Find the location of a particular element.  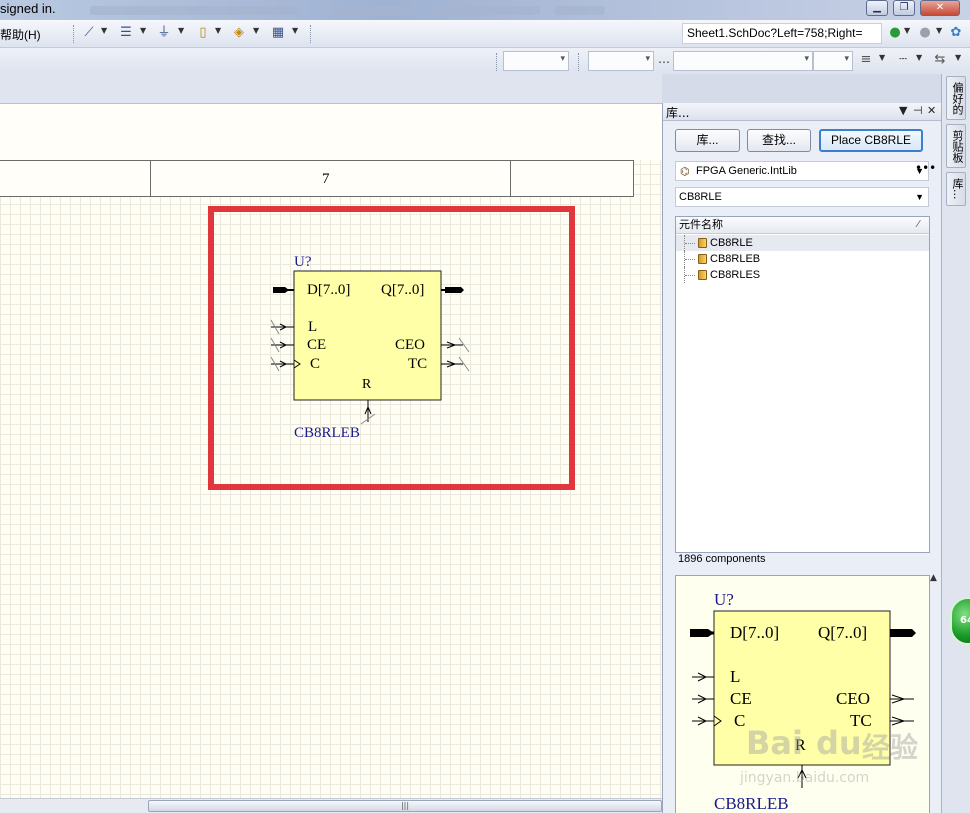

highlight-box is located at coordinates (391, 348).